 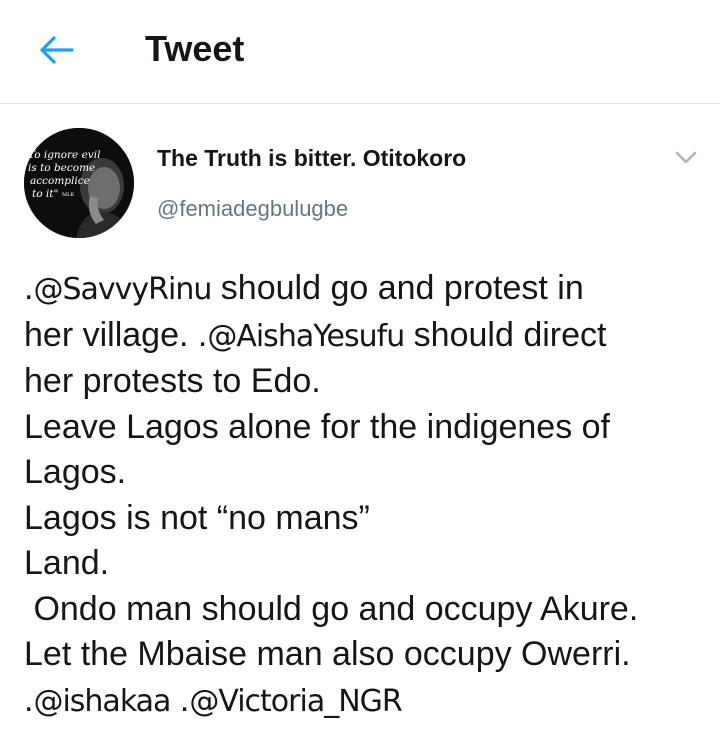 What do you see at coordinates (122, 289) in the screenshot?
I see `mention-link: @SavvyRinu` at bounding box center [122, 289].